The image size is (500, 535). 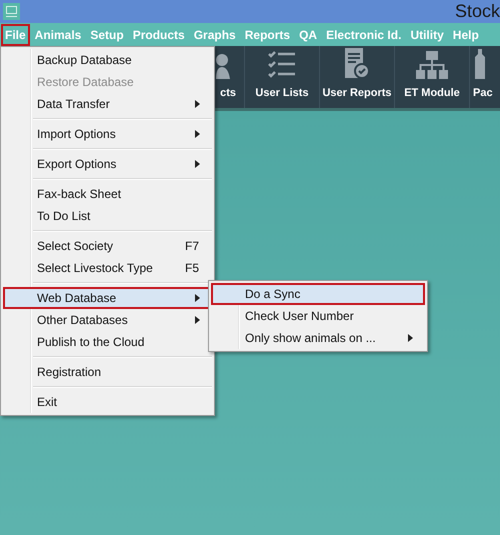 I want to click on menu-item: Backup Database, so click(x=107, y=60).